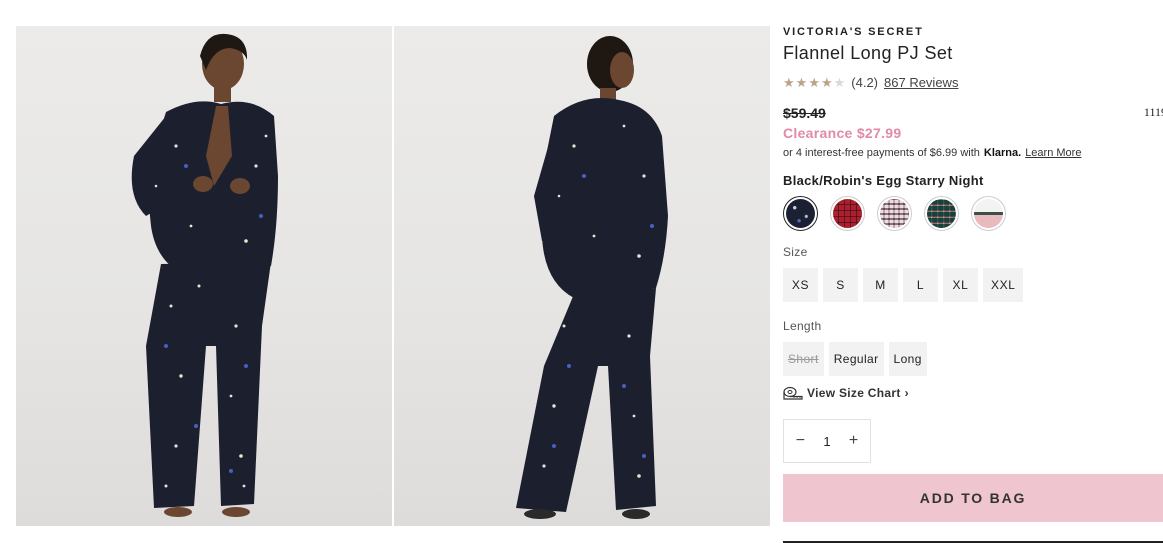  What do you see at coordinates (973, 359) in the screenshot?
I see `length-options: Short Regular Long` at bounding box center [973, 359].